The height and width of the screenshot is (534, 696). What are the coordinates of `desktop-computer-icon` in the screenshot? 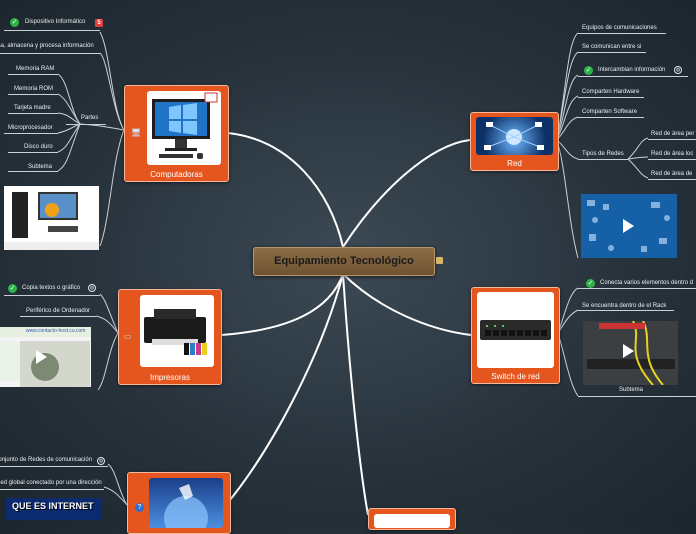 It's located at (185, 125).